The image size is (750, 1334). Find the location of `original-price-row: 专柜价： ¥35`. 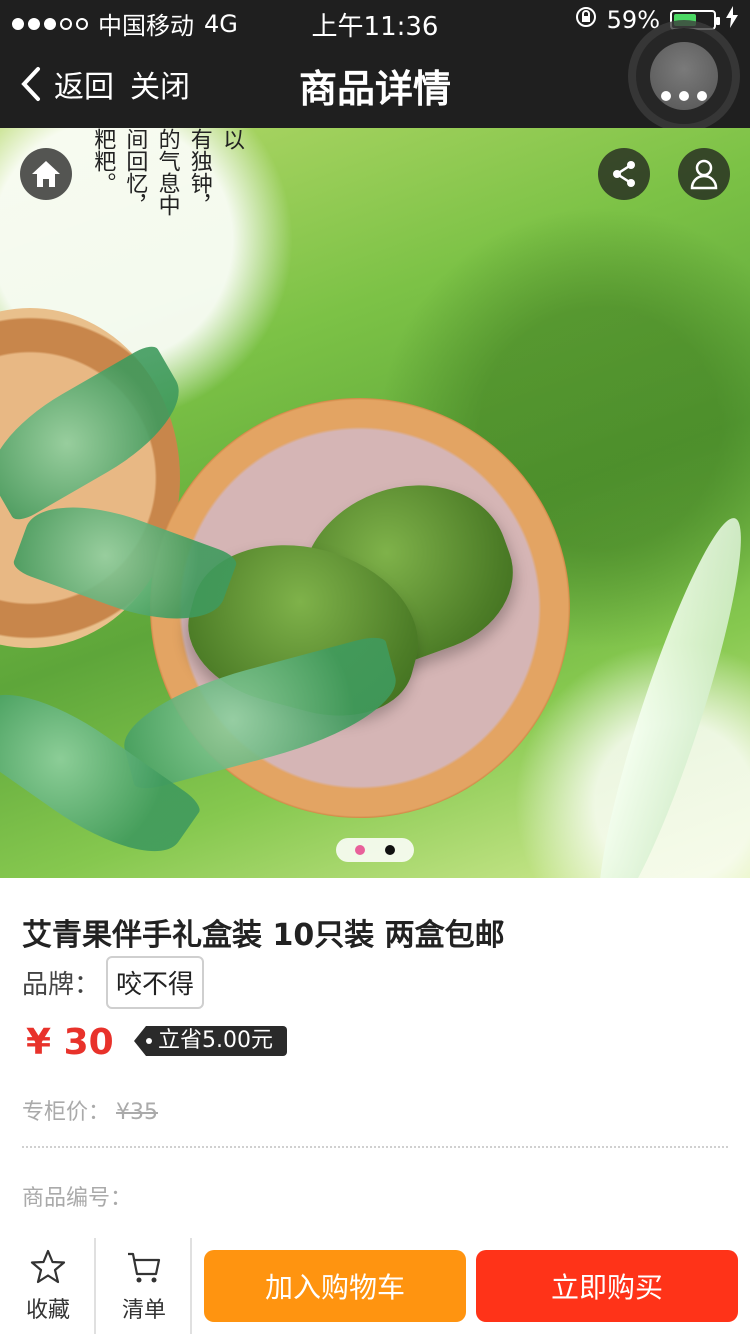

original-price-row: 专柜价： ¥35 is located at coordinates (90, 1110).